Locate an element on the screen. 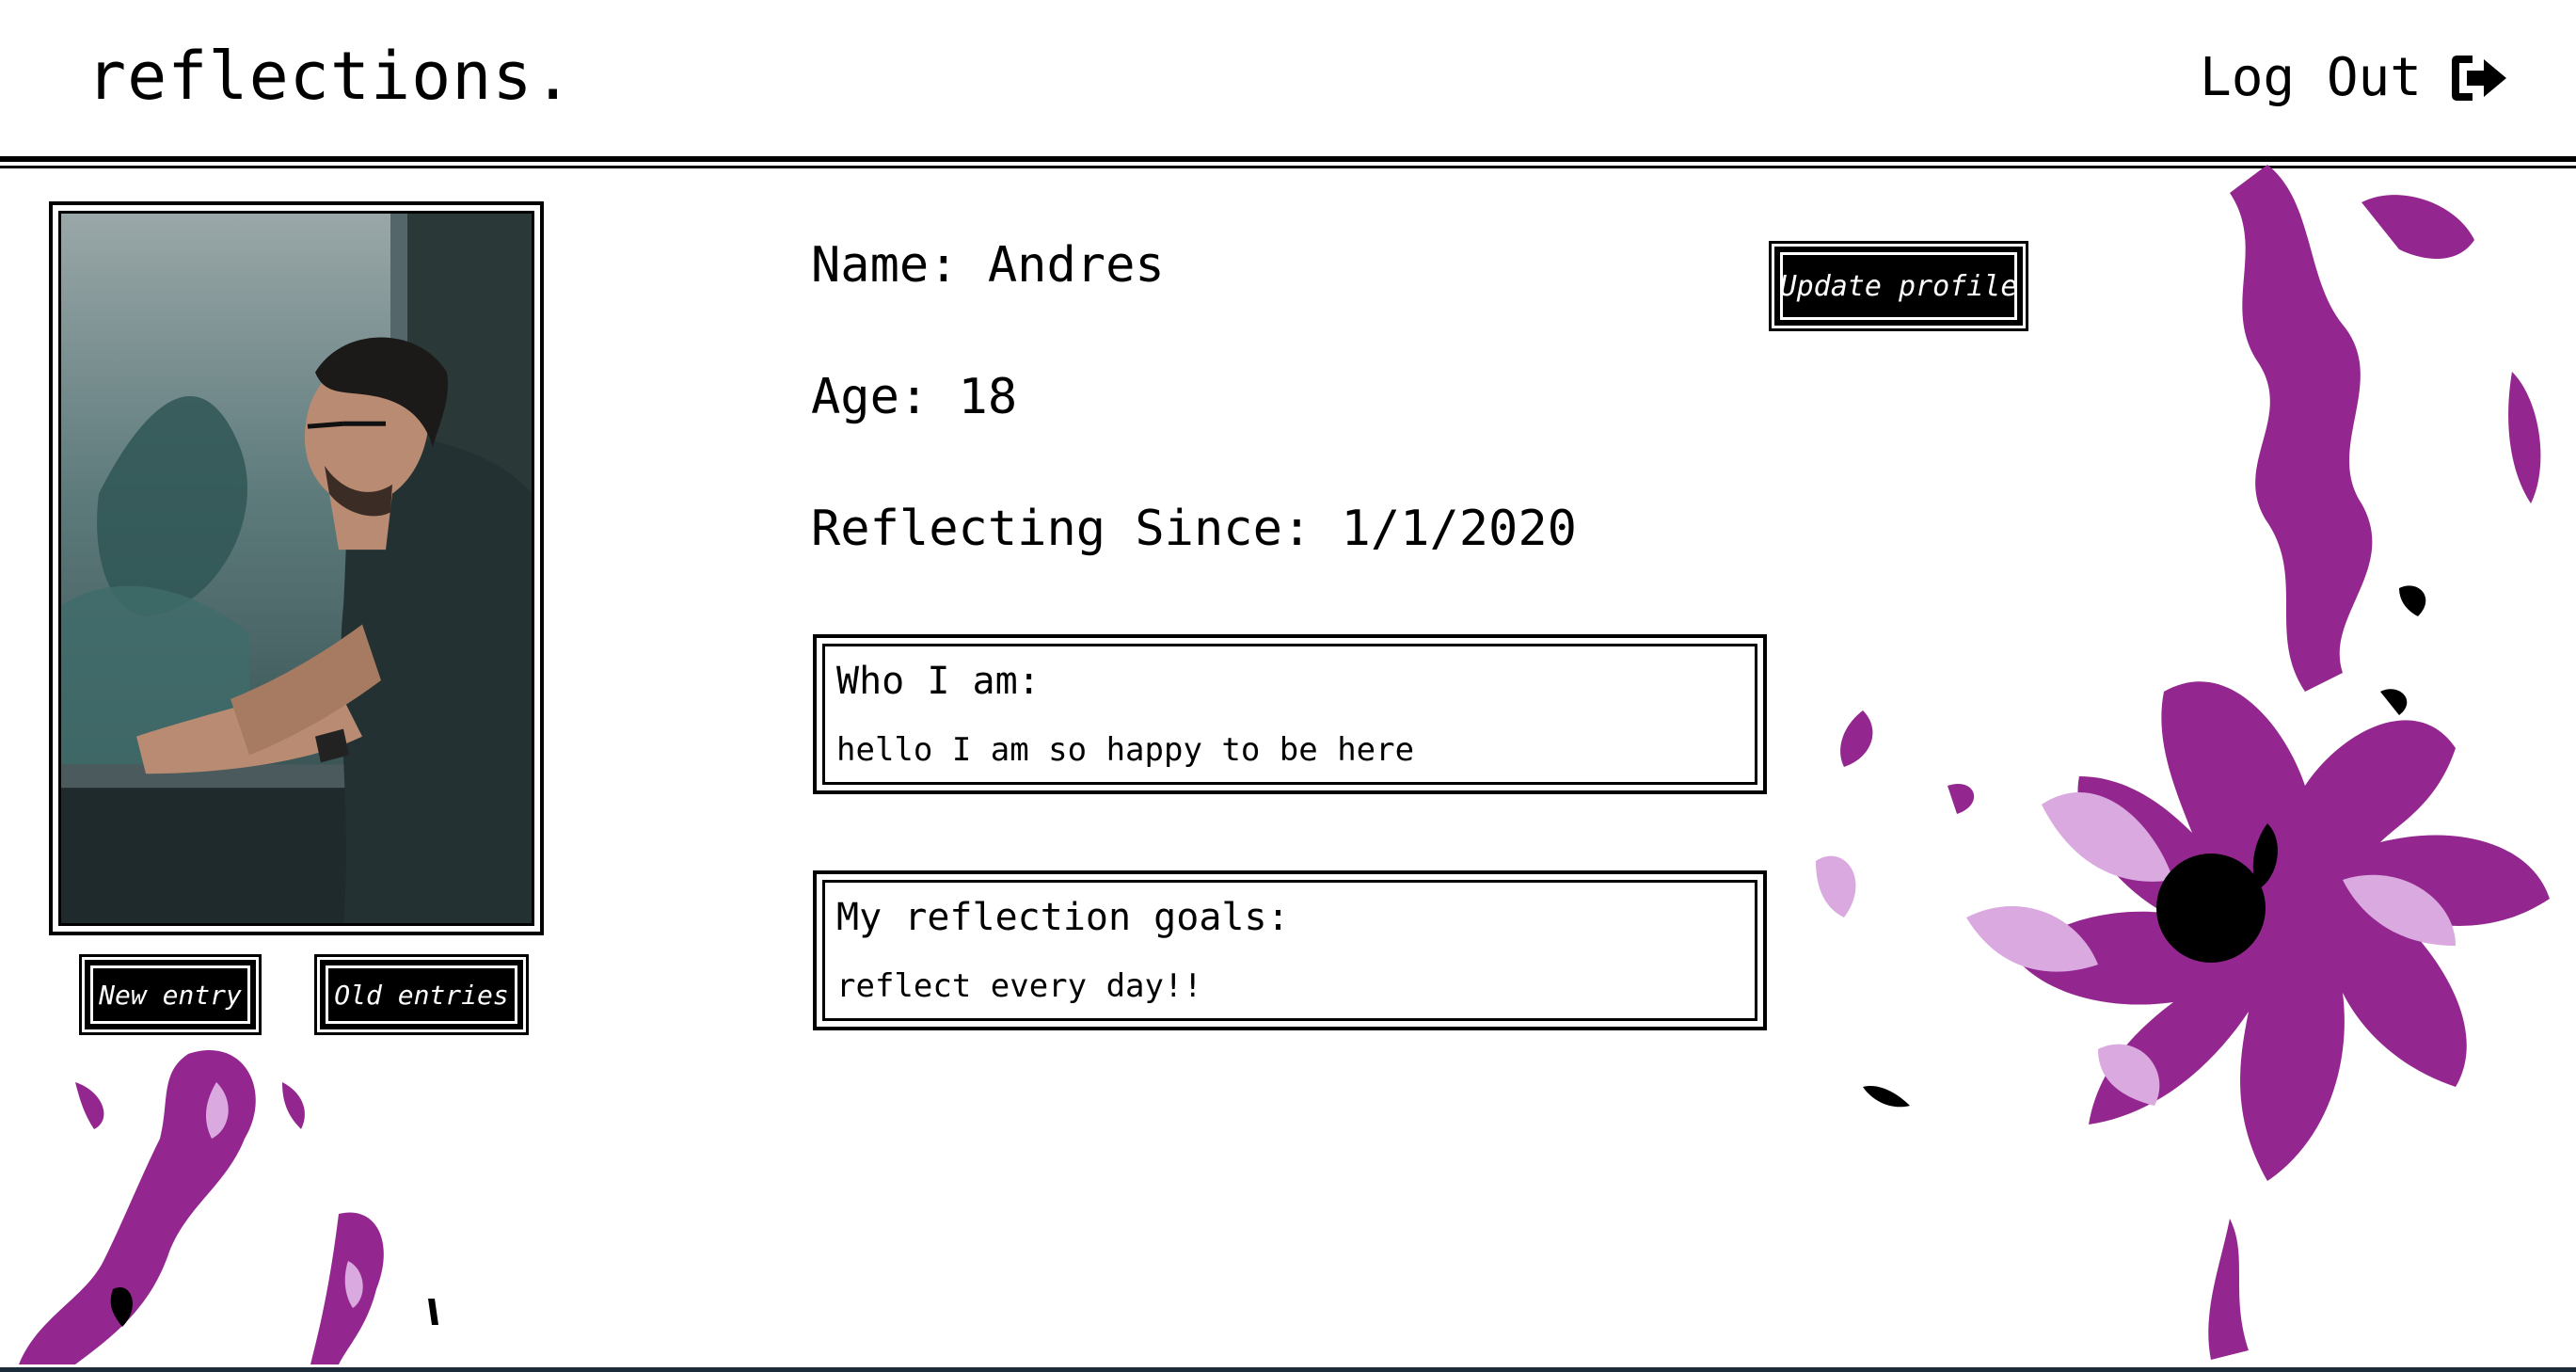 The width and height of the screenshot is (2576, 1372). who-i-am-box: Who I am: hello I am so happy to be here is located at coordinates (1290, 714).